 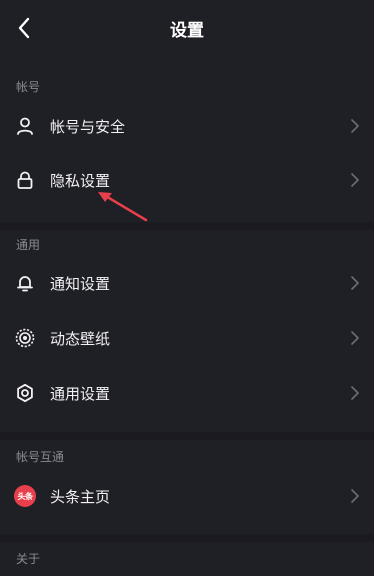 I want to click on section-label-account-linking: 帐号互通, so click(x=40, y=457).